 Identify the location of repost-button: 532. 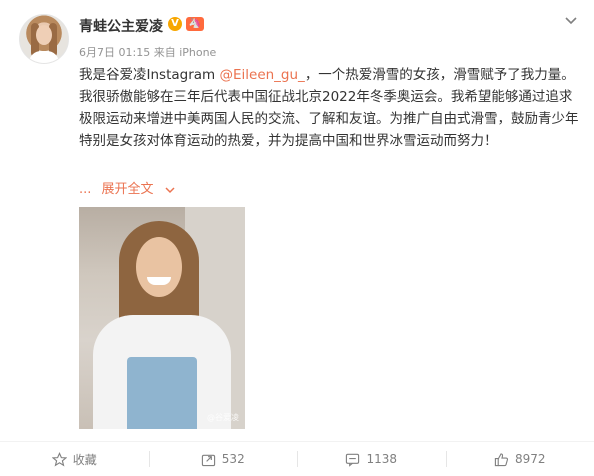
(223, 459).